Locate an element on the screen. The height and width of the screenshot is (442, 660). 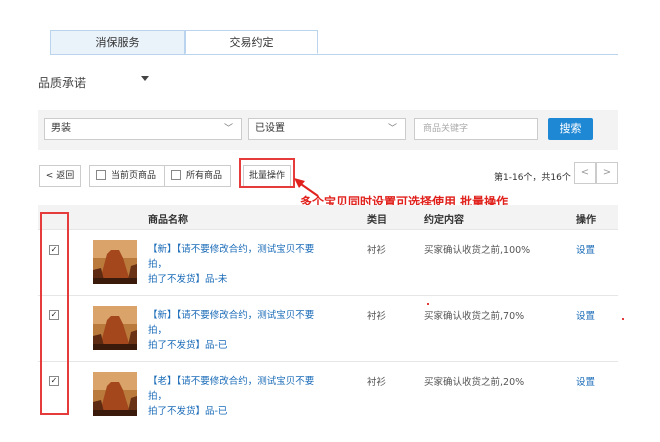
tab-divider is located at coordinates (334, 54).